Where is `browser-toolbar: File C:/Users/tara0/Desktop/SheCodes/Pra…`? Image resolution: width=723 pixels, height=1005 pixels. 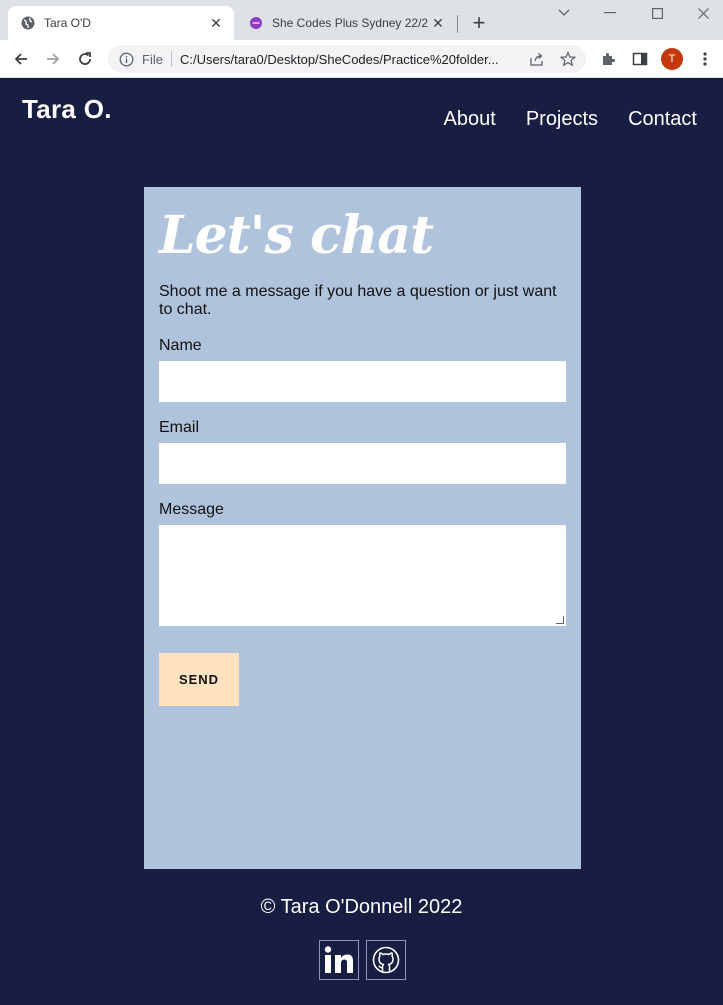
browser-toolbar: File C:/Users/tara0/Desktop/SheCodes/Pra… is located at coordinates (361, 59).